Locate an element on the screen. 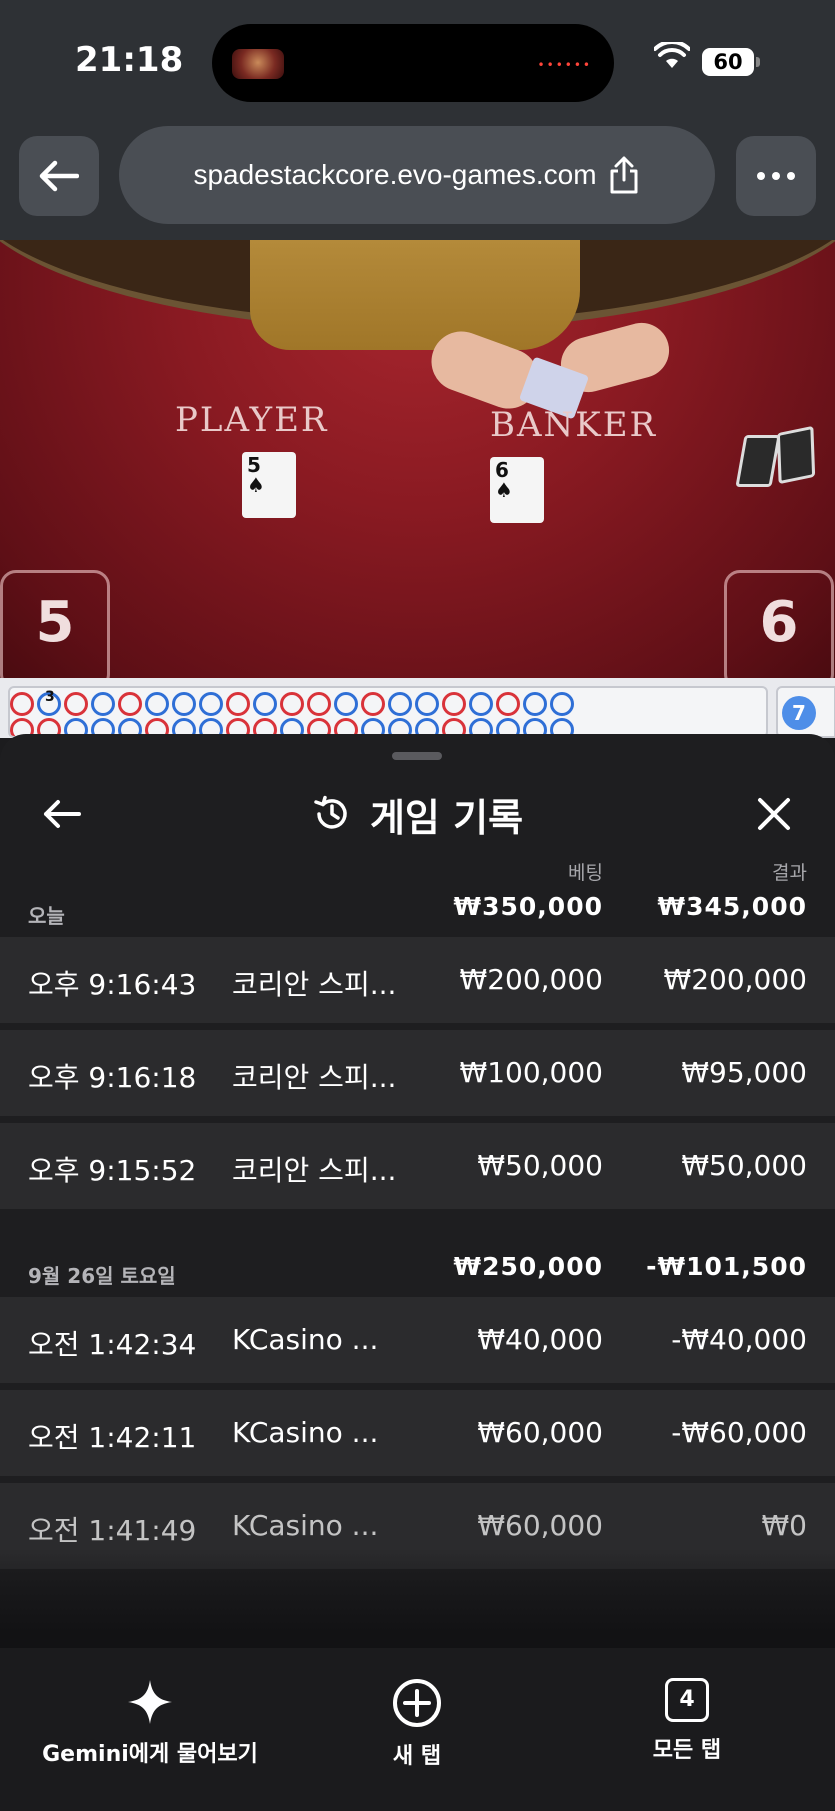  sheet-back-button is located at coordinates (62, 814).